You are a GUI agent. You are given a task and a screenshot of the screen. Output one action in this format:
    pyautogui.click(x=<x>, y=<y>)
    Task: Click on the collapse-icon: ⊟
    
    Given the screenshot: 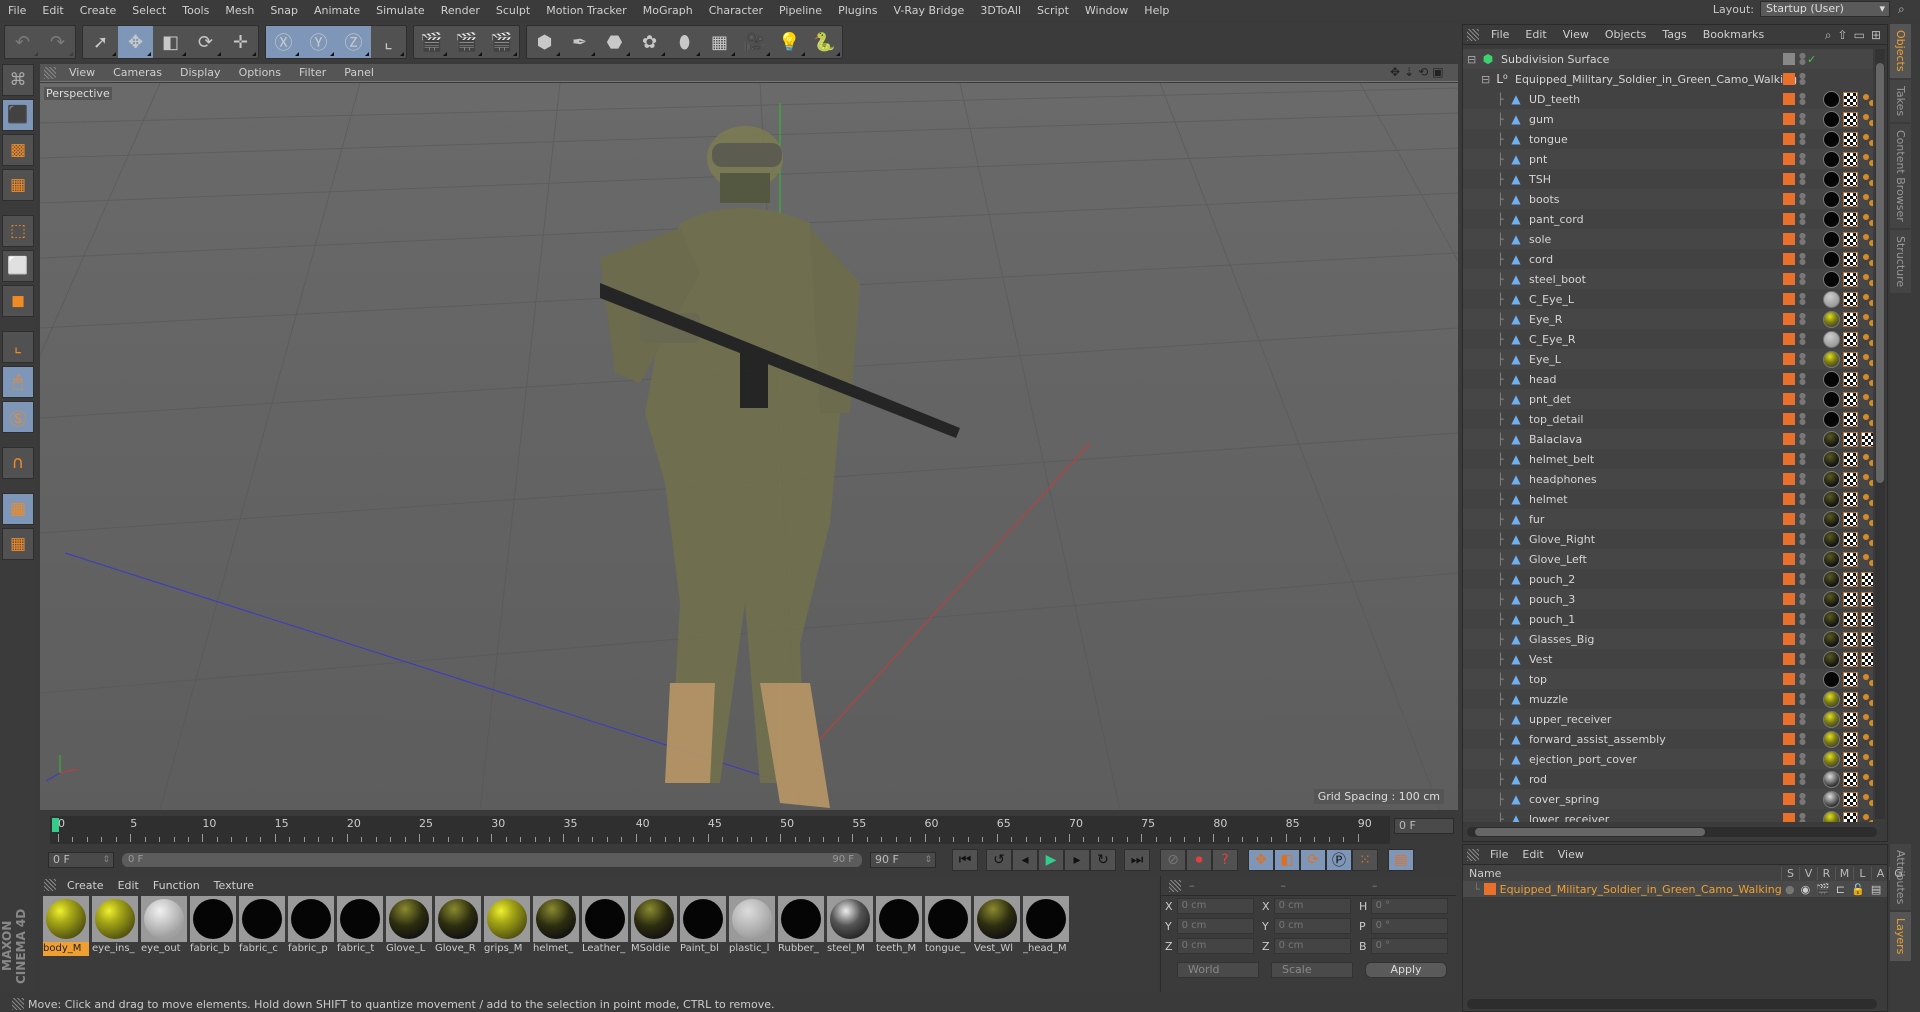 What is the action you would take?
    pyautogui.click(x=1488, y=79)
    